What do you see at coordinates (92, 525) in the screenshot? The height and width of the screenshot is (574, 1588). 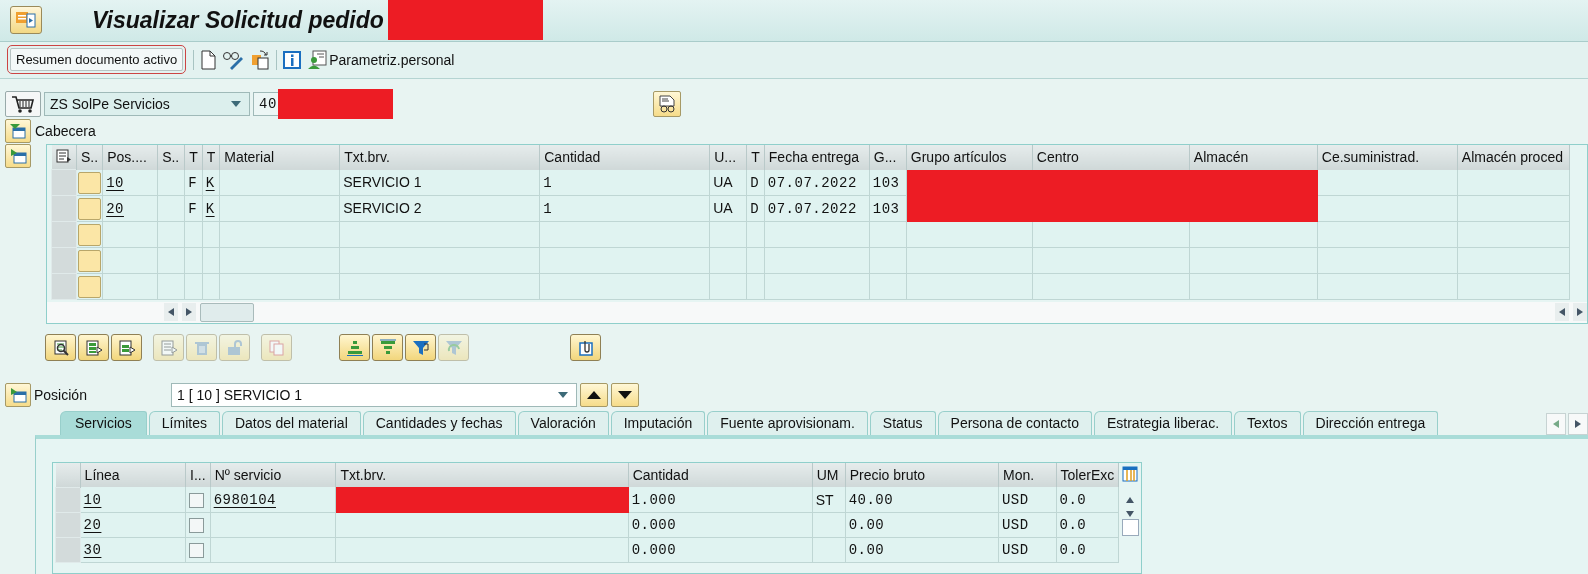 I see `link-text: 20` at bounding box center [92, 525].